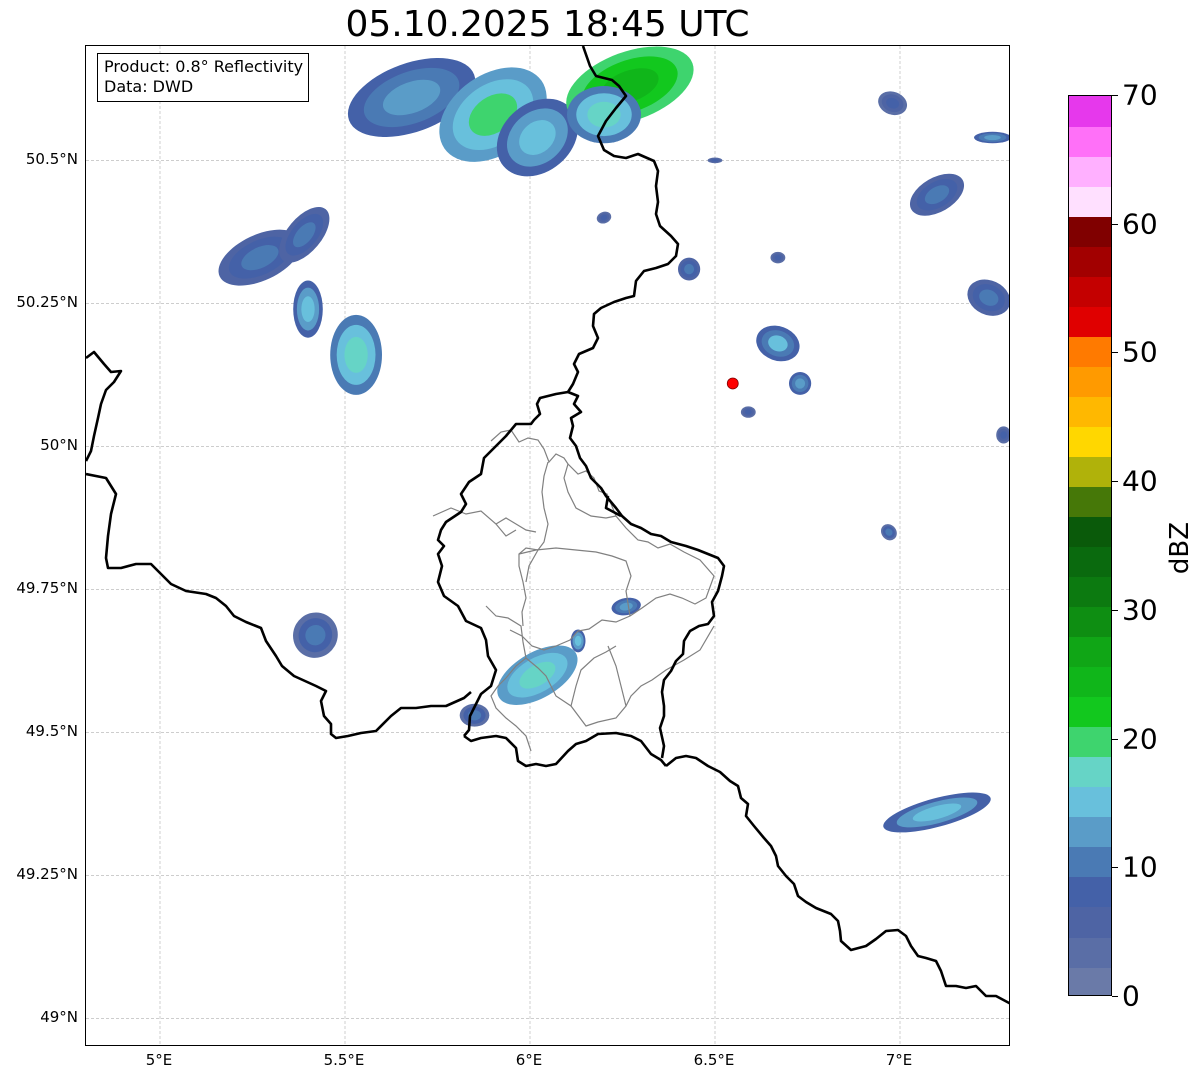 The width and height of the screenshot is (1202, 1081). I want to click on lat-tick-label: 50°N, so click(59, 445).